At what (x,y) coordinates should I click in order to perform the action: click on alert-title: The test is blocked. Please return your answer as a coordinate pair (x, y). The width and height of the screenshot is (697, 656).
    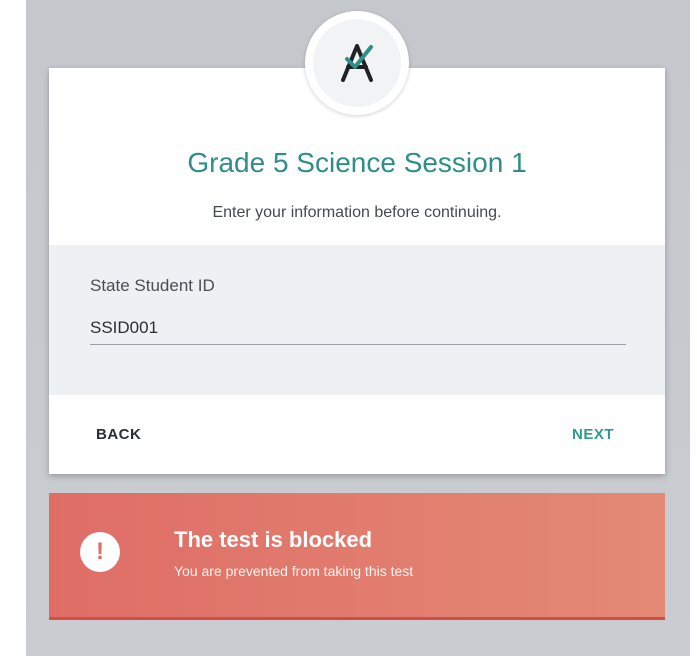
    Looking at the image, I should click on (273, 539).